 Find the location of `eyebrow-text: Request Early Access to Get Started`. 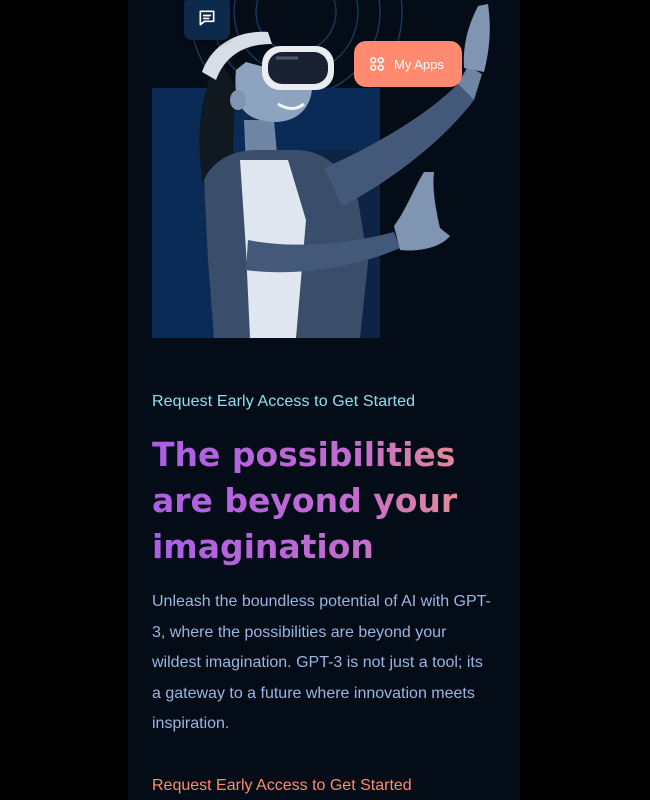

eyebrow-text: Request Early Access to Get Started is located at coordinates (284, 401).